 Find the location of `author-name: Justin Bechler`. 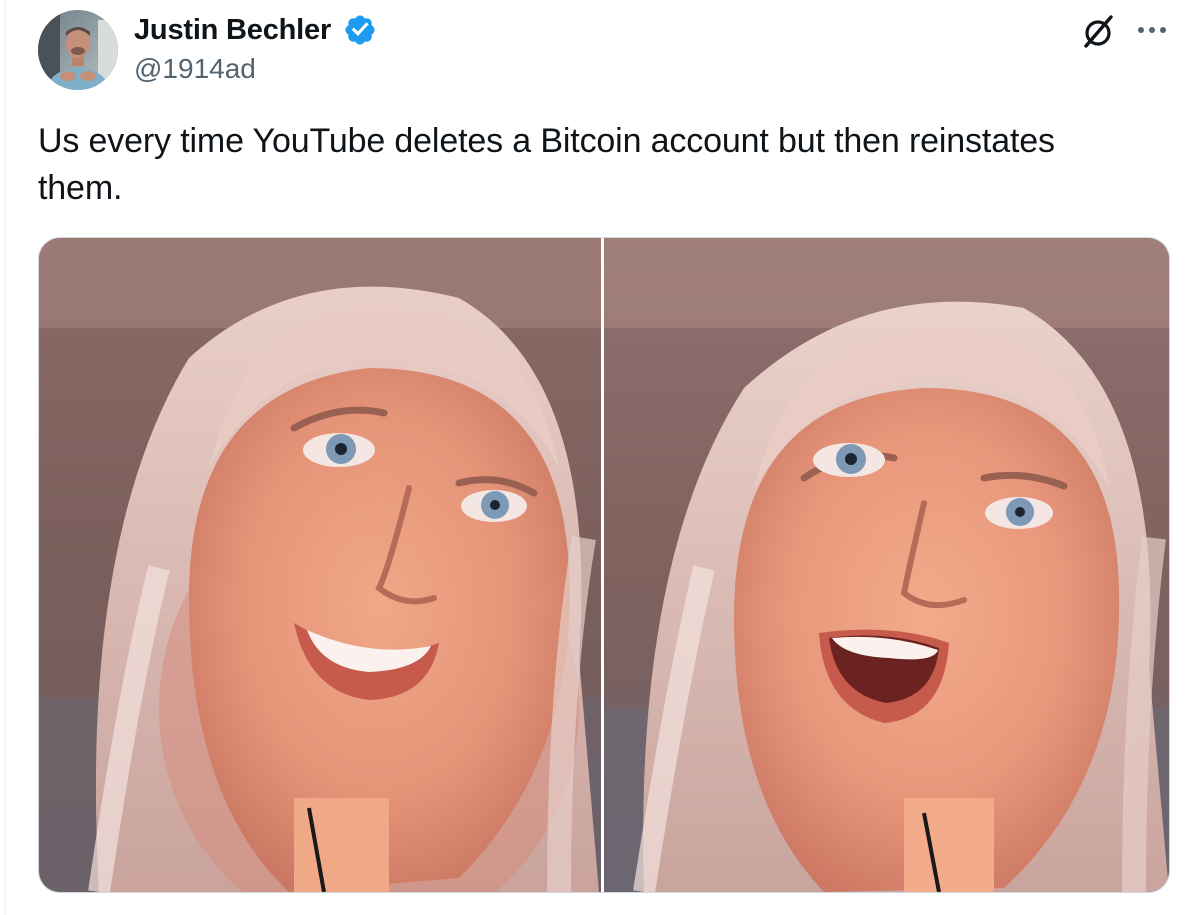

author-name: Justin Bechler is located at coordinates (232, 30).